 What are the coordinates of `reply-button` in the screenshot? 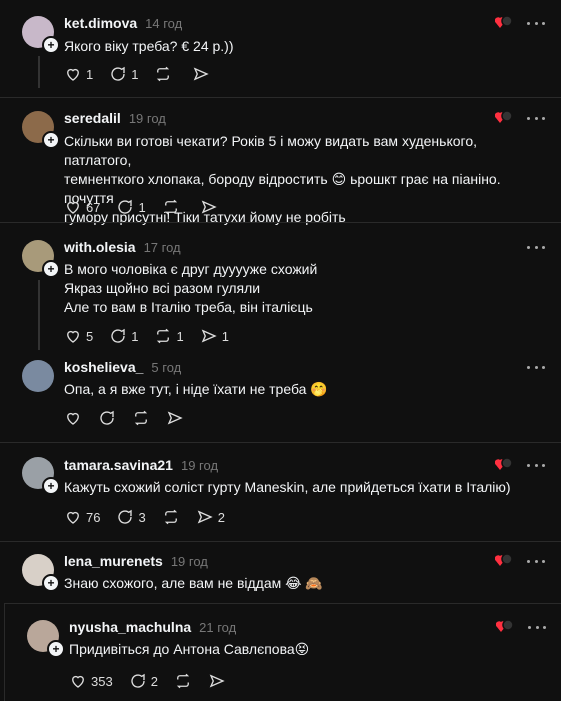 It's located at (107, 418).